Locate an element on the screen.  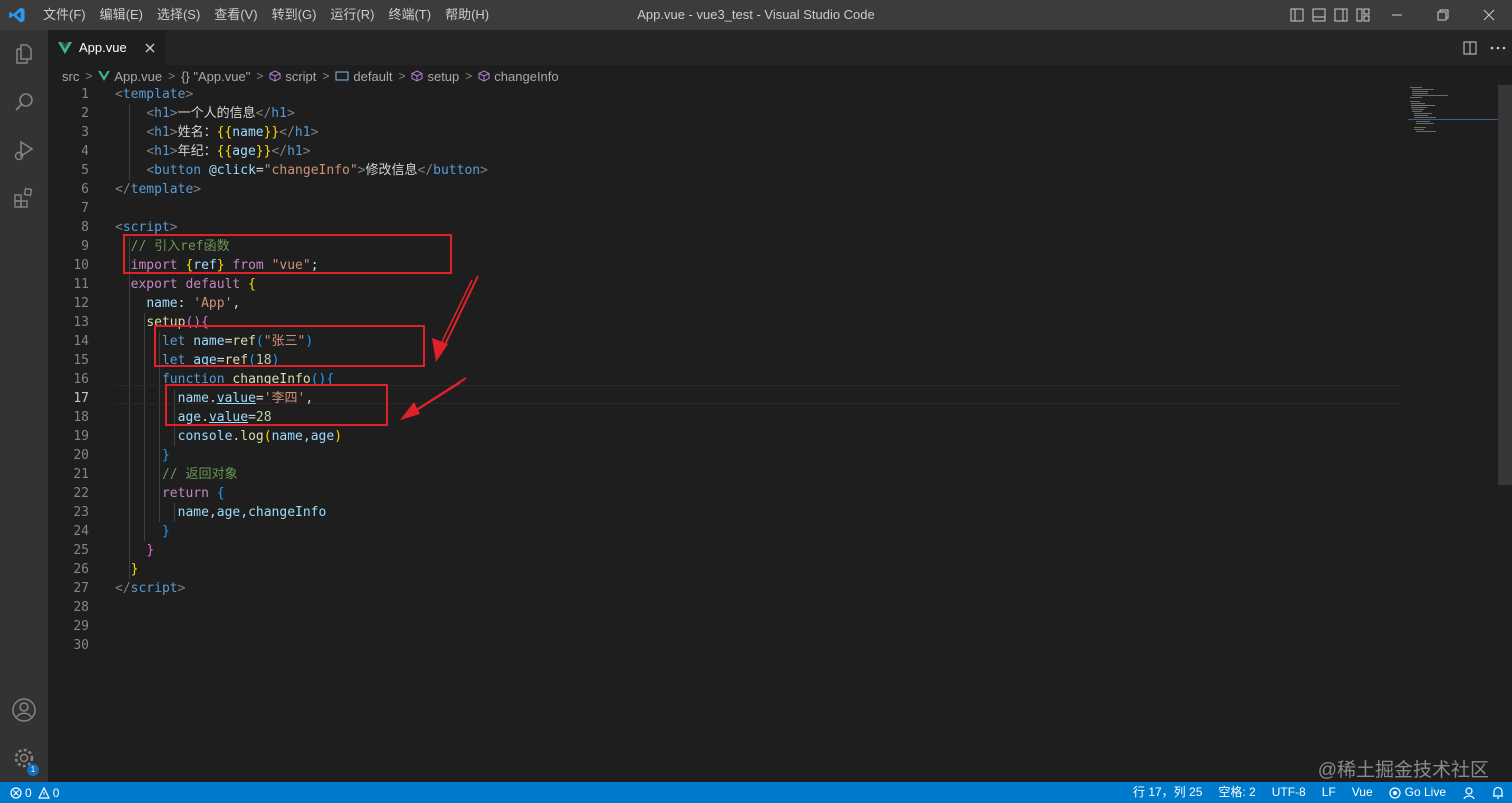
notifications-bell-icon is located at coordinates (1498, 792).